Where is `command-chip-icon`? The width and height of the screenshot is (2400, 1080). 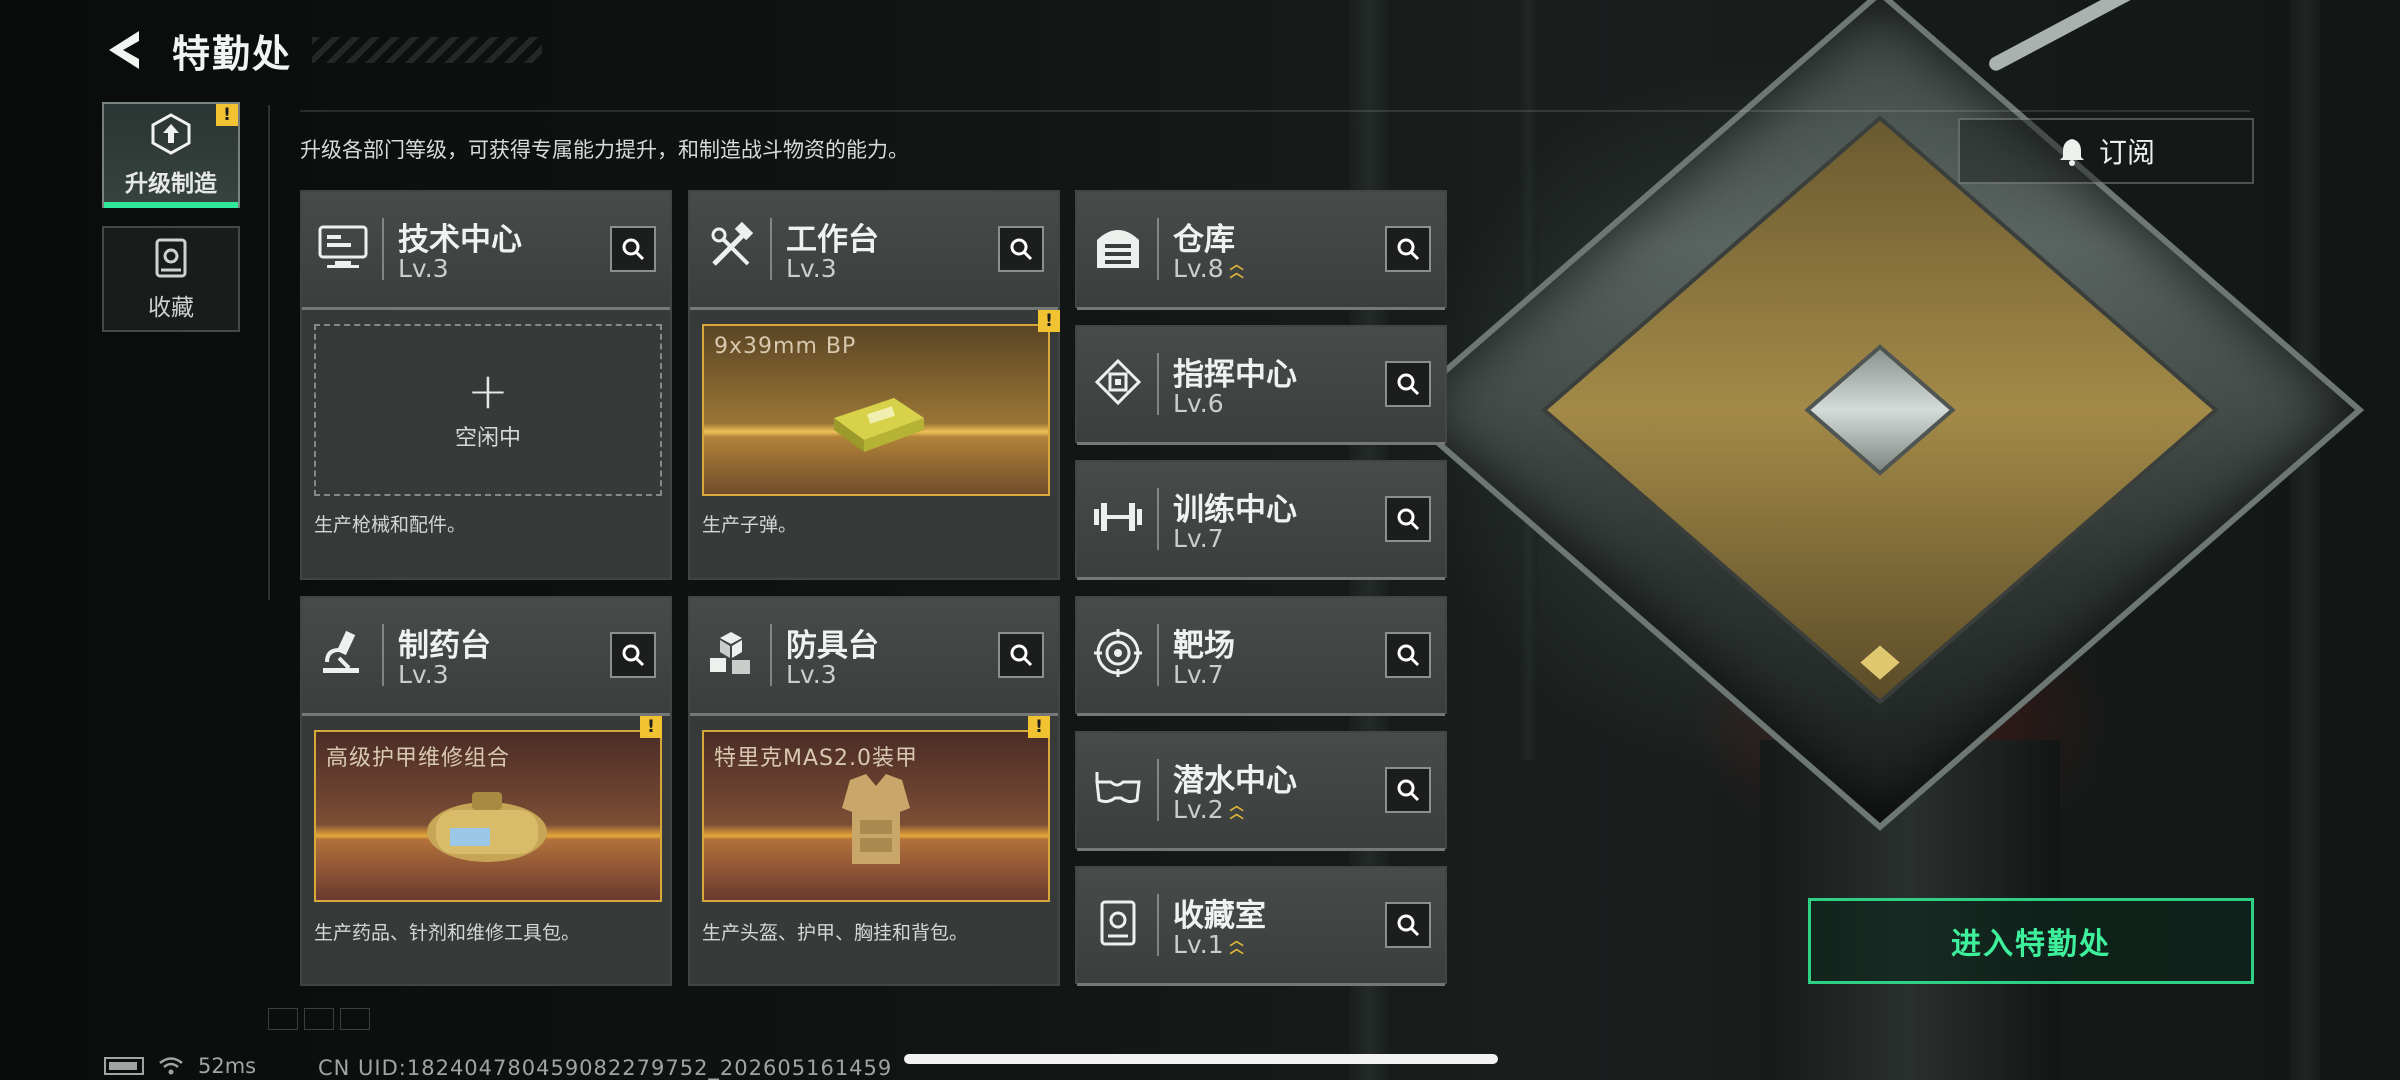
command-chip-icon is located at coordinates (1118, 382).